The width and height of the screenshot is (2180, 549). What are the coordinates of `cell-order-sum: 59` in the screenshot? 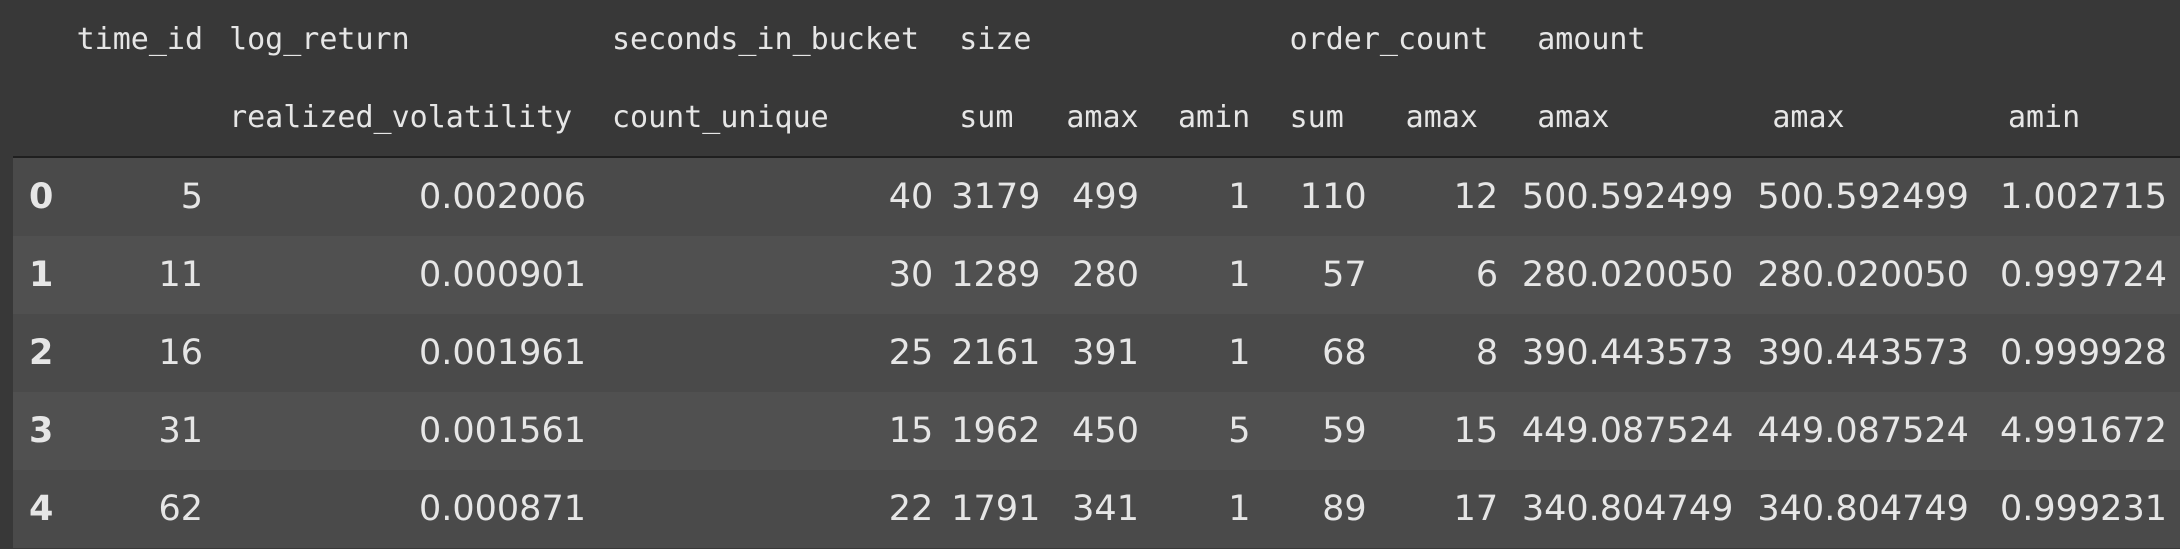 It's located at (1344, 431).